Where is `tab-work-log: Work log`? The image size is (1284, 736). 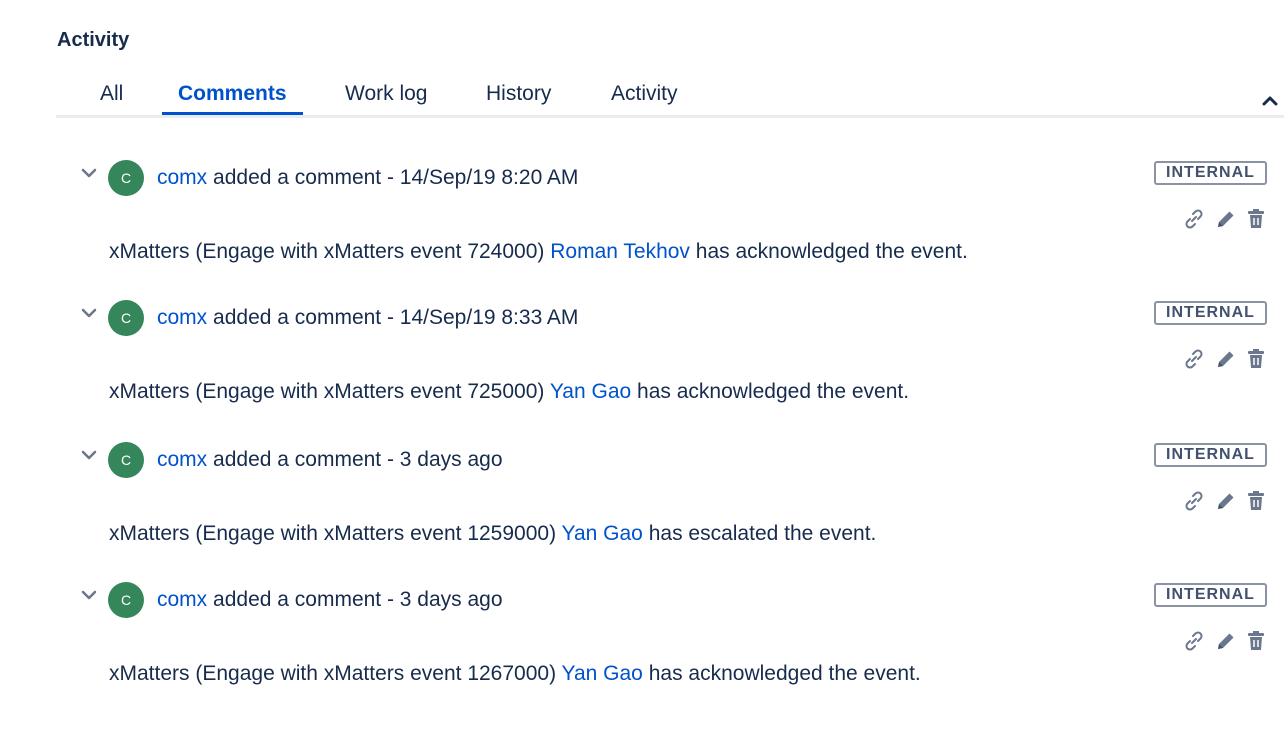
tab-work-log: Work log is located at coordinates (386, 98).